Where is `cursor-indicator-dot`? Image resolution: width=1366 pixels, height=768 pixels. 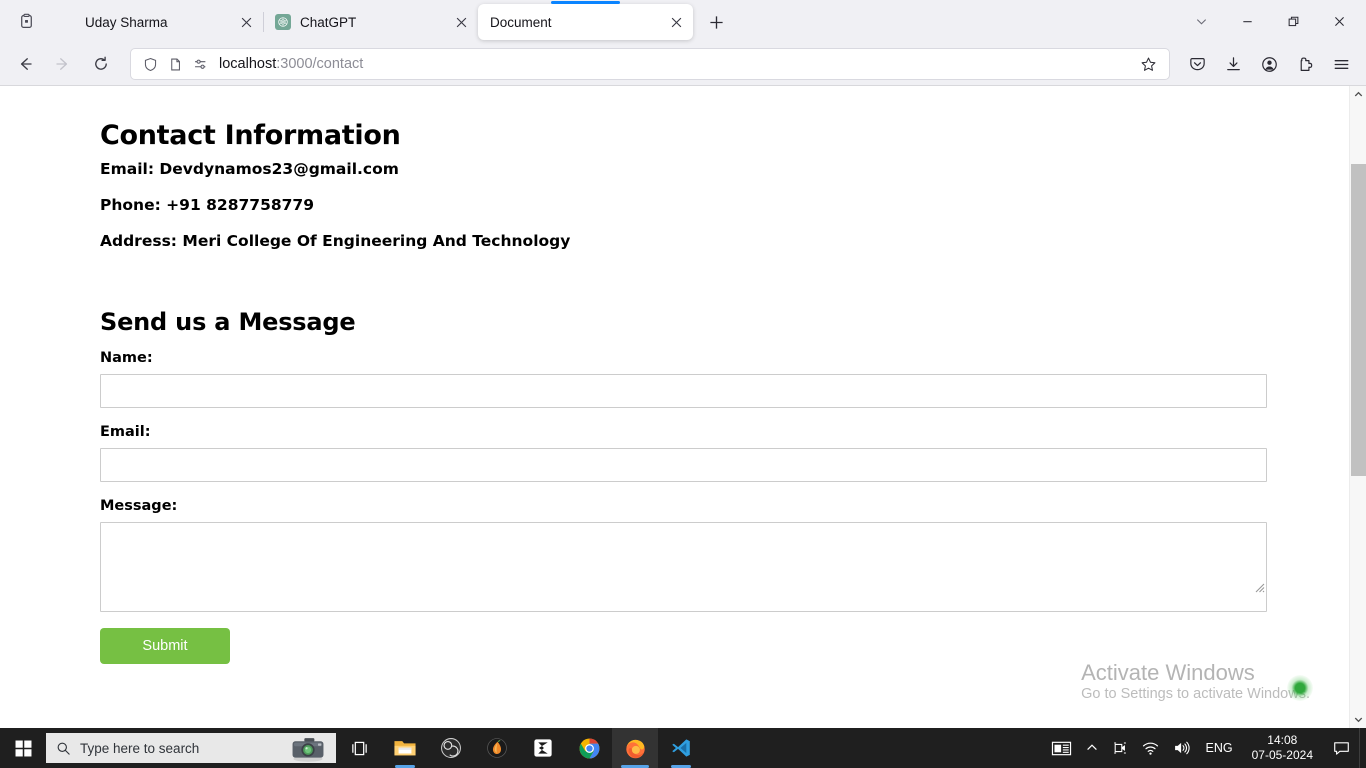 cursor-indicator-dot is located at coordinates (1300, 688).